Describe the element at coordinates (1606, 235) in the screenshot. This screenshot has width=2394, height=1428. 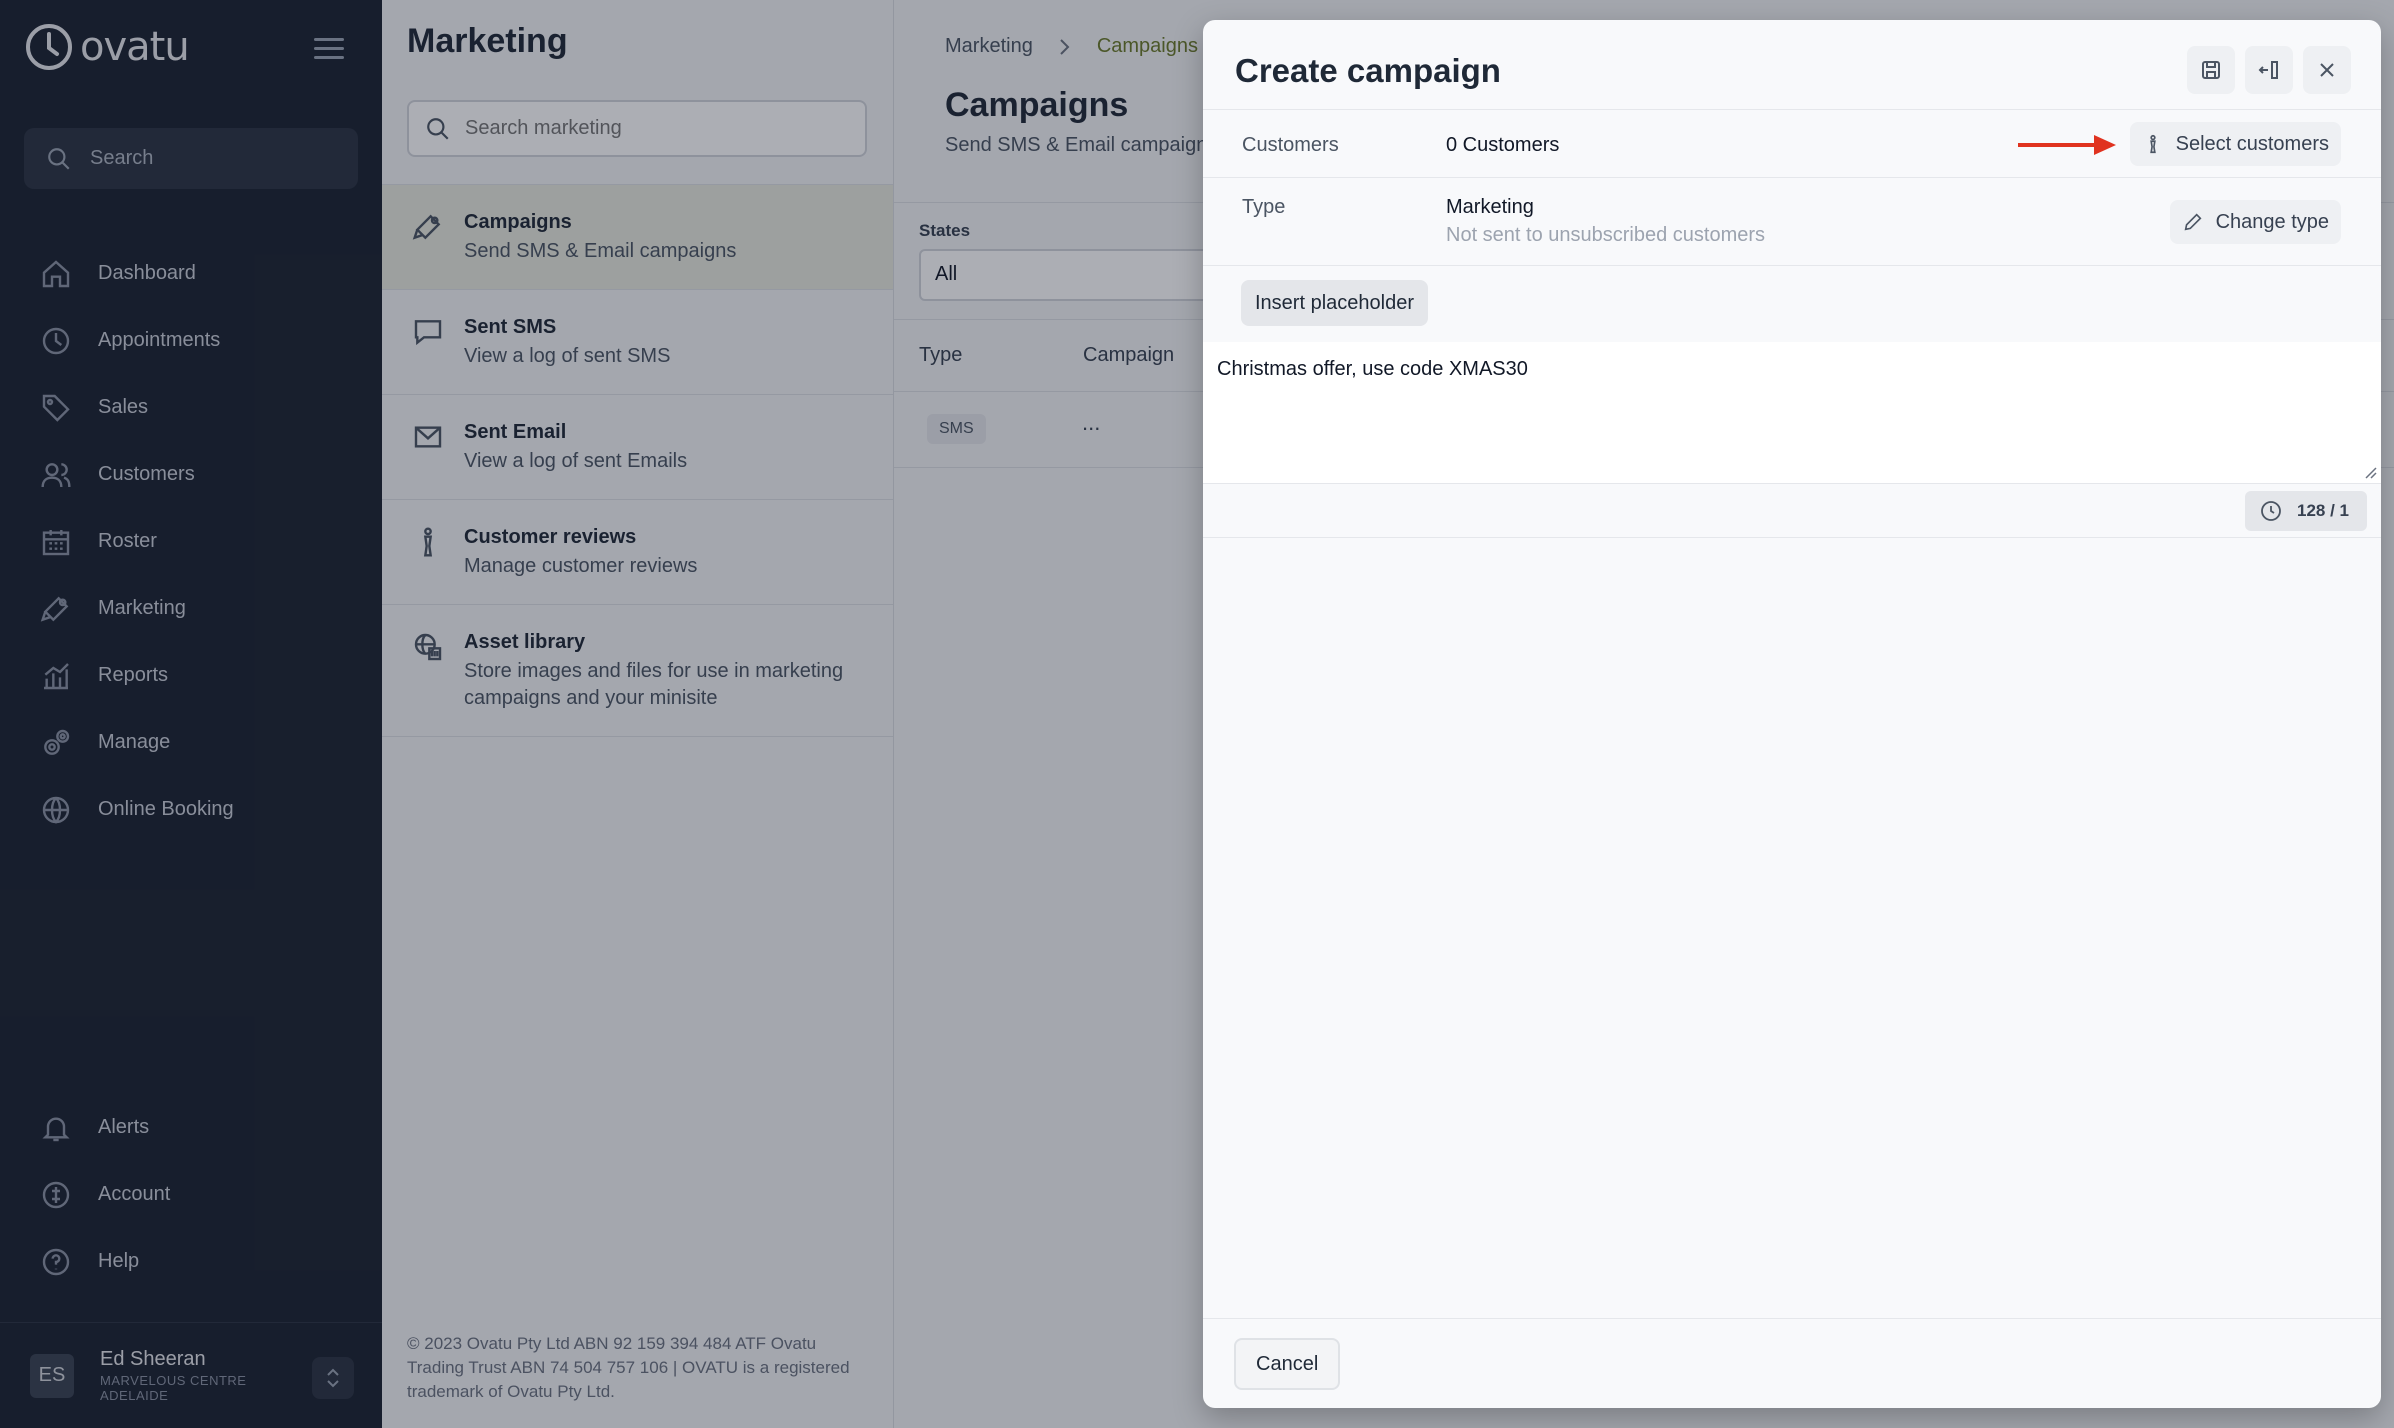
I see `type-note: Not sent to unsubscribed customers` at that location.